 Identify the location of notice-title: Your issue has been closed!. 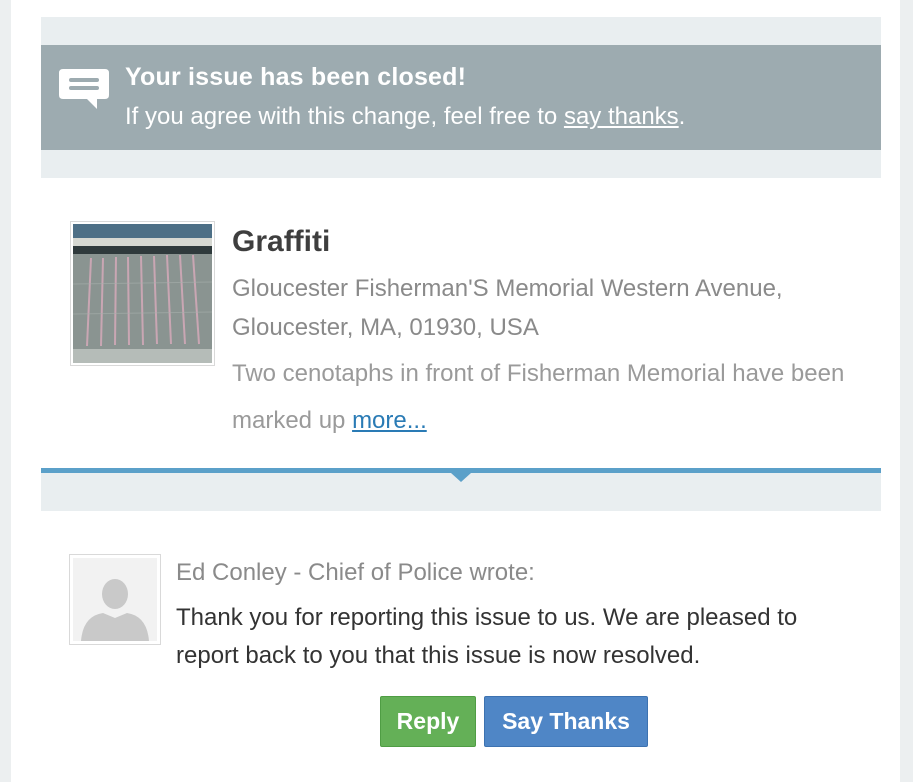
(296, 77).